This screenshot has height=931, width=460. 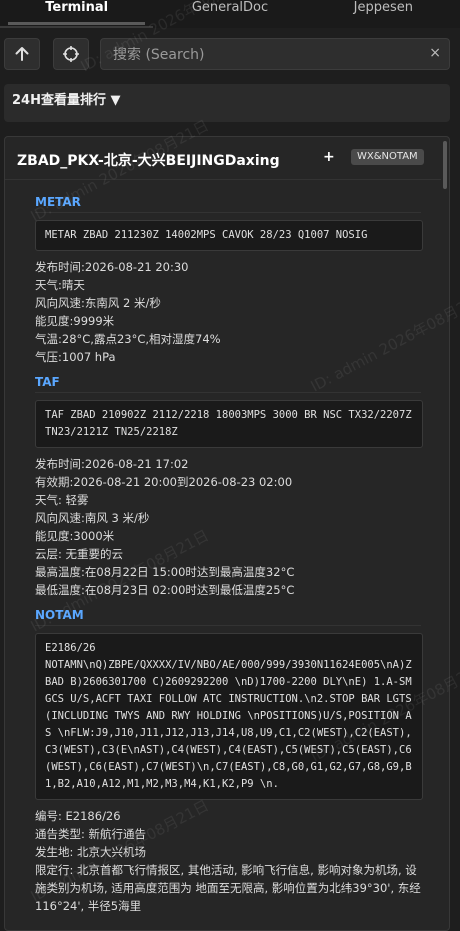 I want to click on clear-search-icon: ×, so click(x=435, y=53).